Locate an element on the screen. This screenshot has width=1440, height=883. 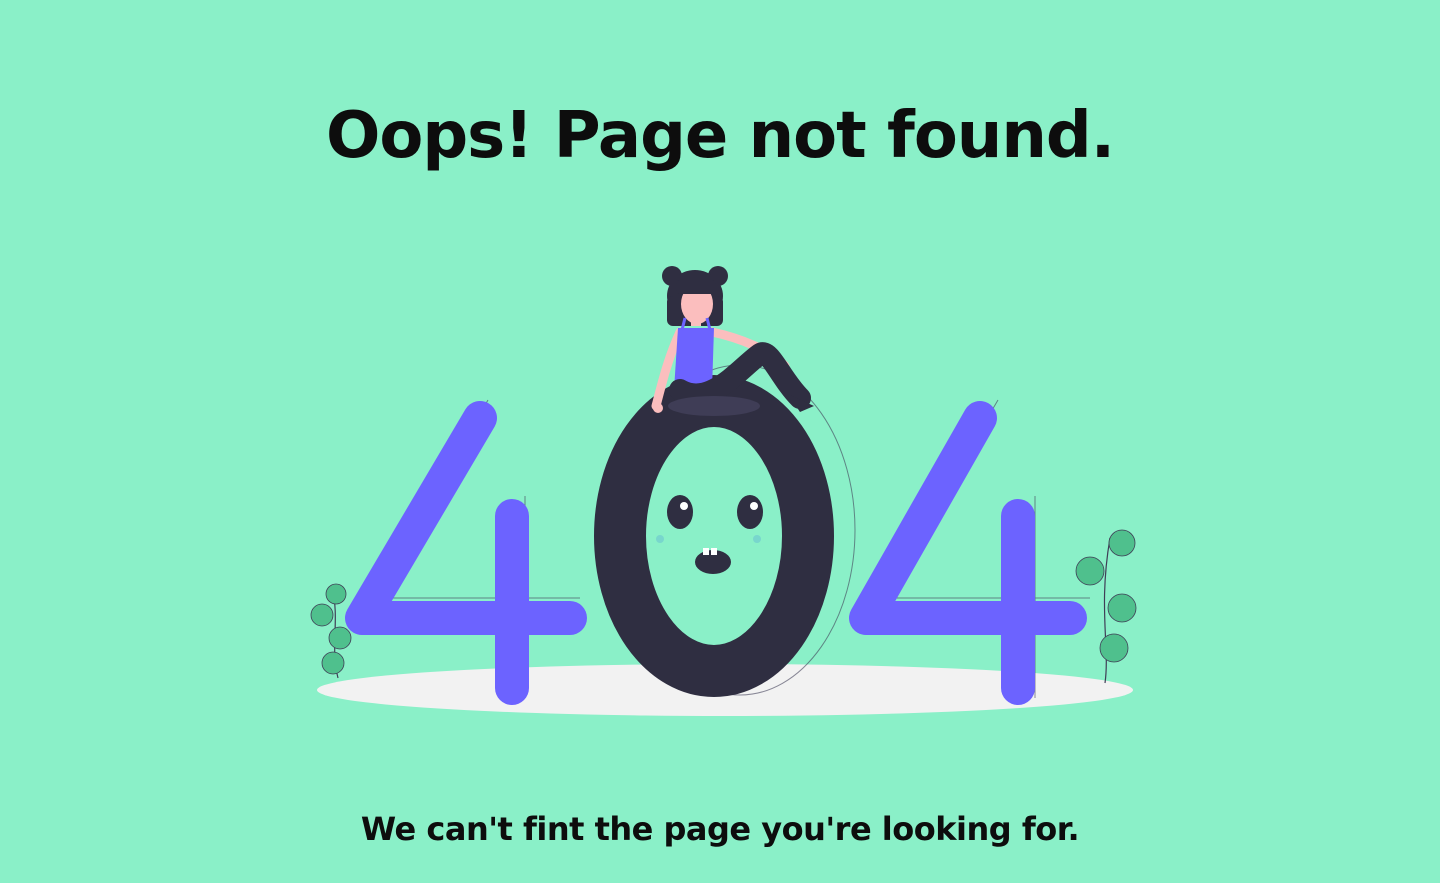
digit-zero-face is located at coordinates (709, 534).